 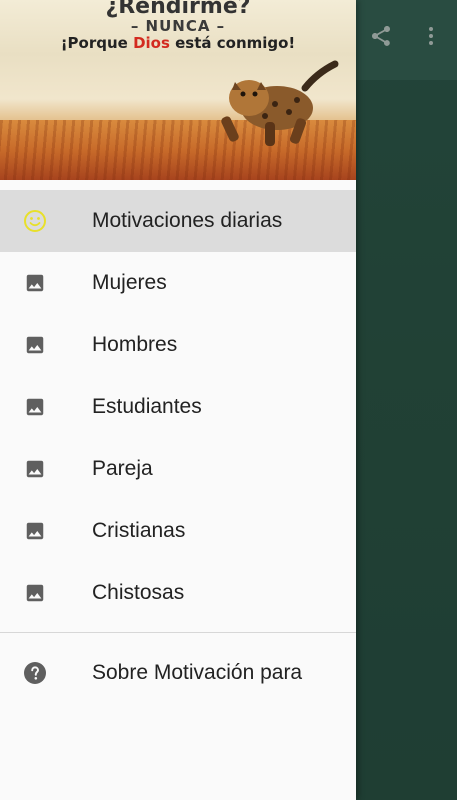 What do you see at coordinates (178, 26) in the screenshot?
I see `header-subtitle: – NUNCA –` at bounding box center [178, 26].